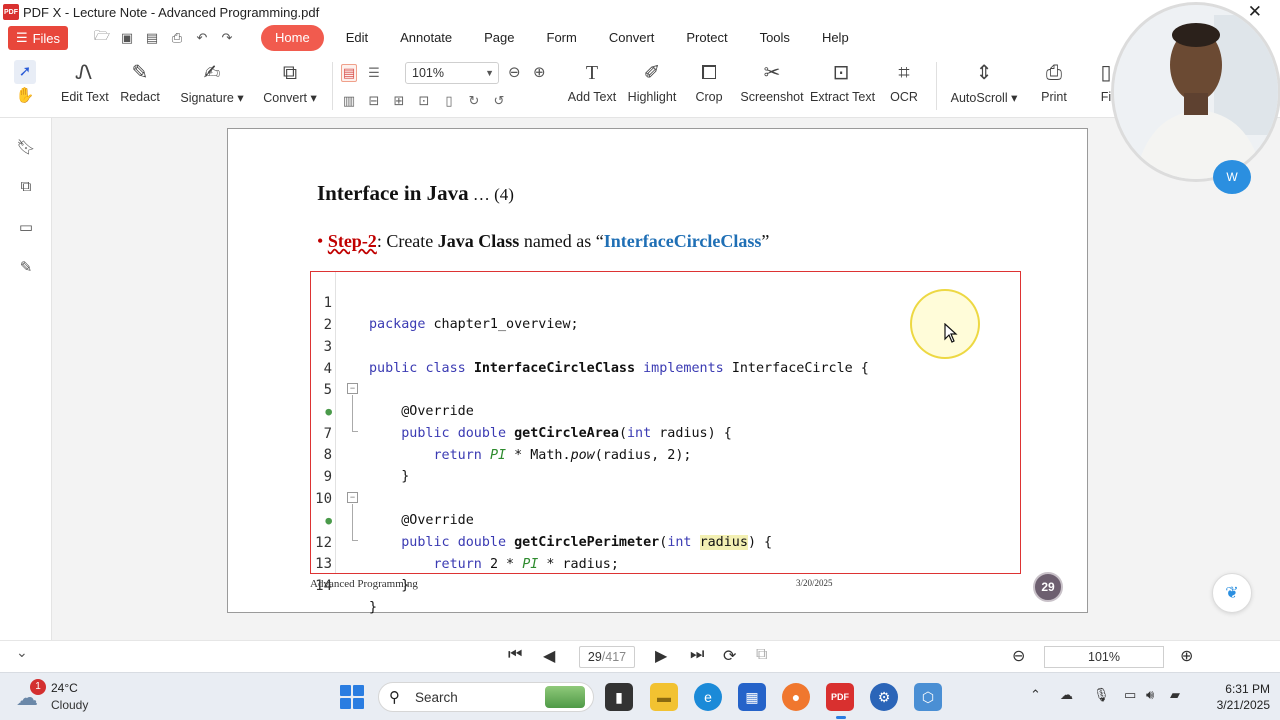 Image resolution: width=1280 pixels, height=720 pixels. Describe the element at coordinates (772, 73) in the screenshot. I see `screenshot-icon: ✂` at that location.